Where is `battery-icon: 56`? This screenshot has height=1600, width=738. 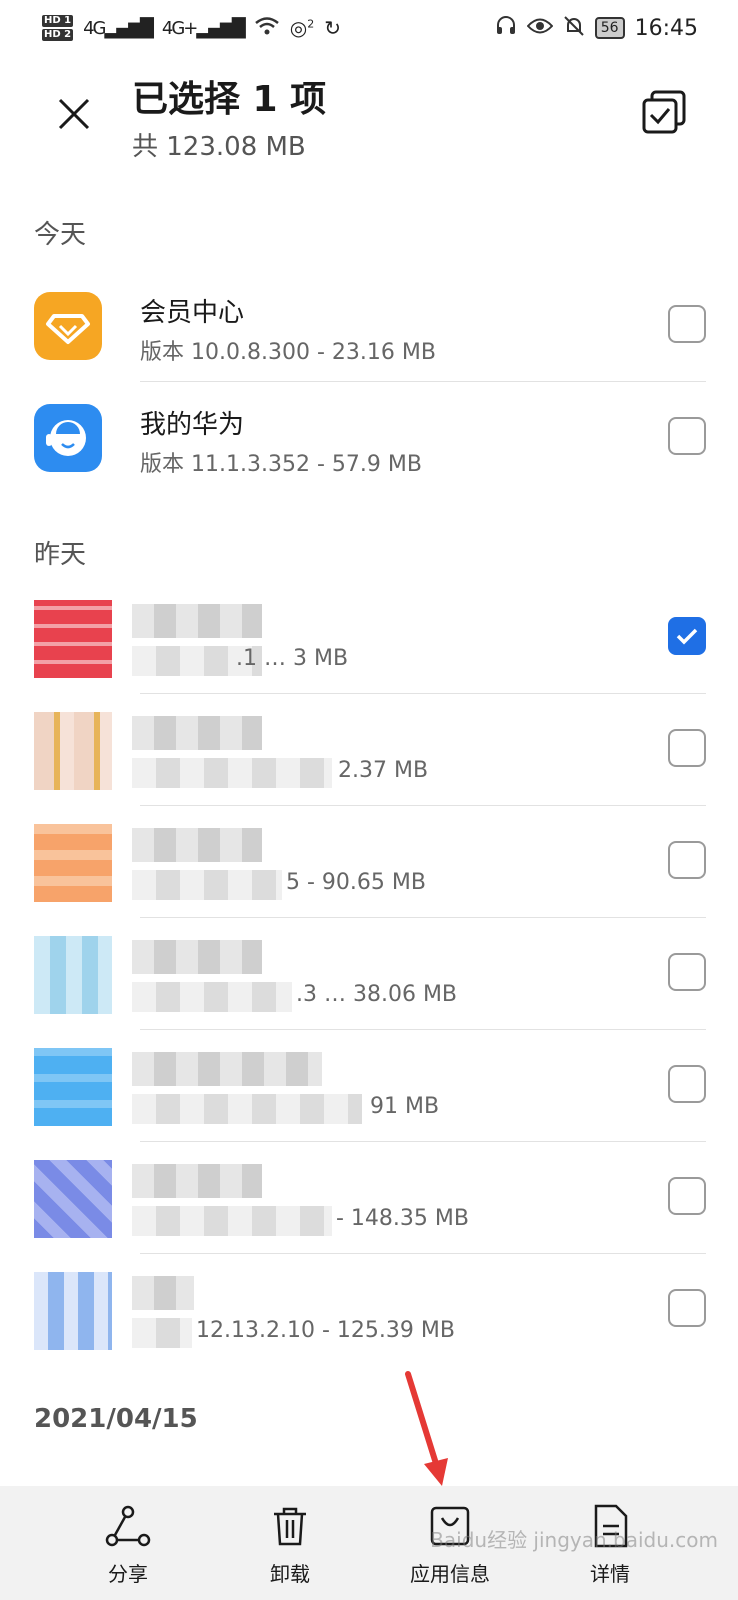 battery-icon: 56 is located at coordinates (609, 28).